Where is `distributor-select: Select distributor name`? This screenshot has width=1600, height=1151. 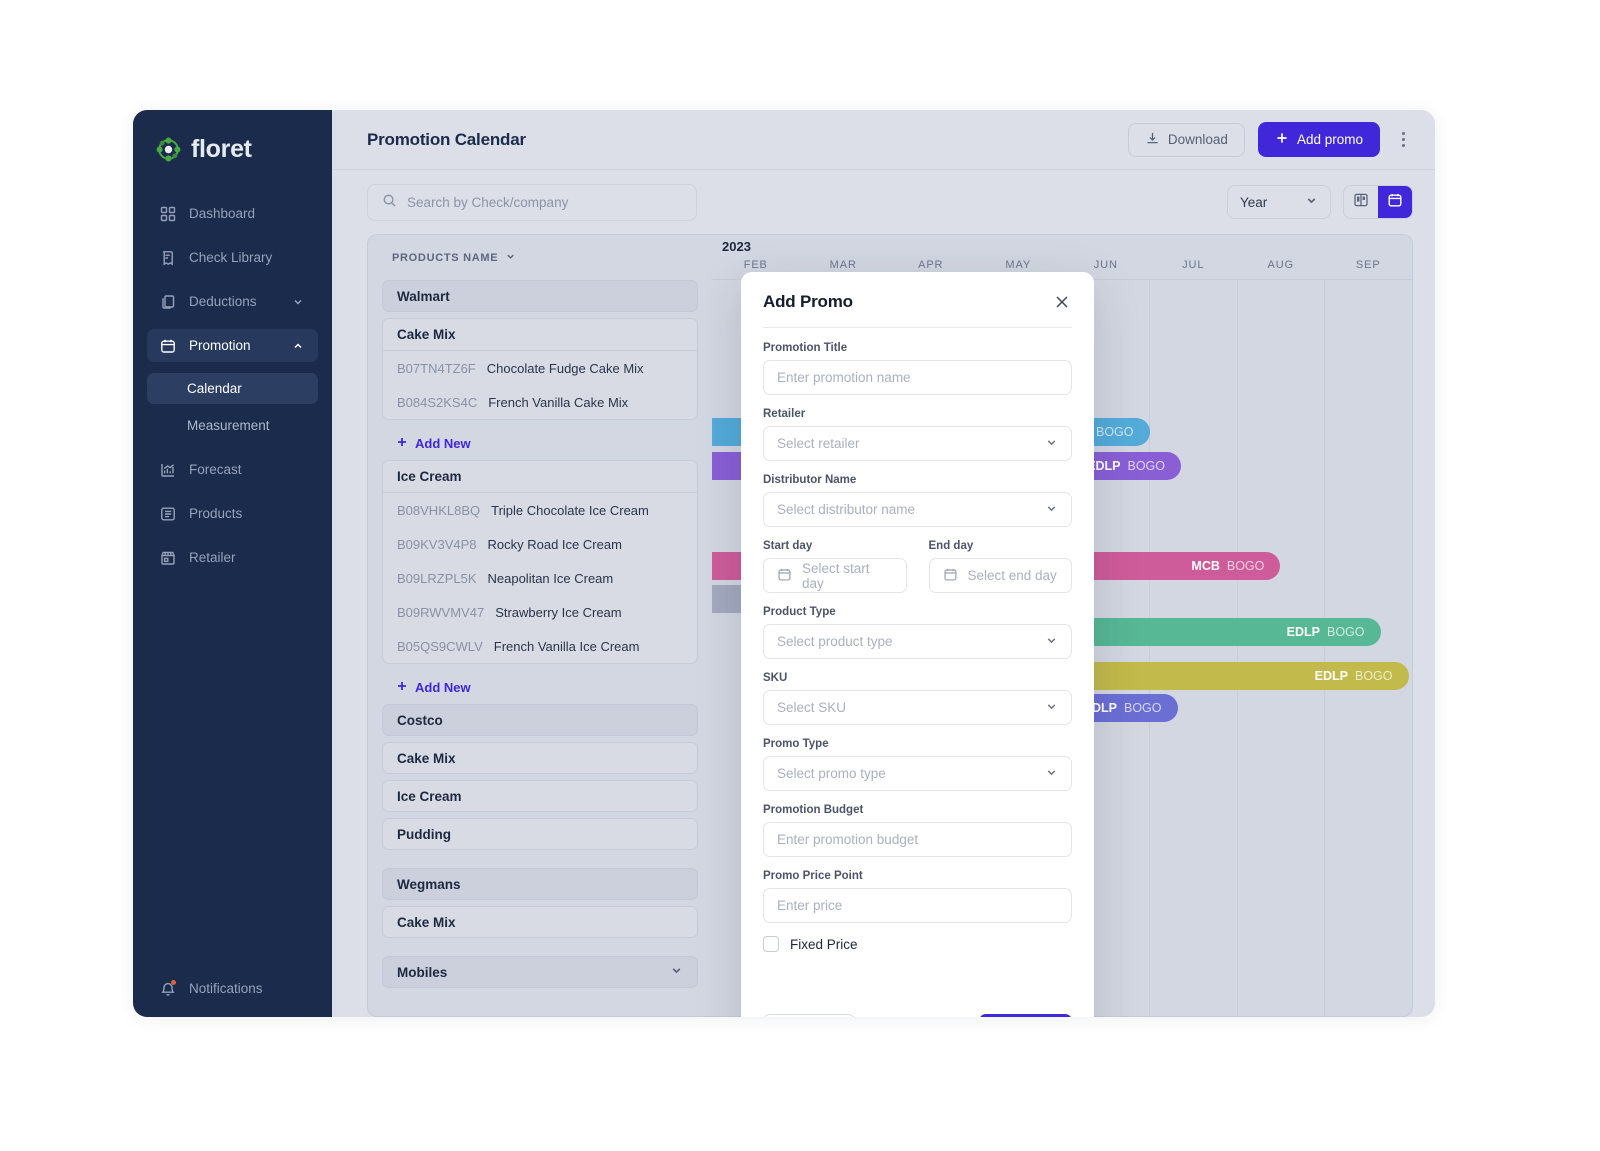 distributor-select: Select distributor name is located at coordinates (917, 509).